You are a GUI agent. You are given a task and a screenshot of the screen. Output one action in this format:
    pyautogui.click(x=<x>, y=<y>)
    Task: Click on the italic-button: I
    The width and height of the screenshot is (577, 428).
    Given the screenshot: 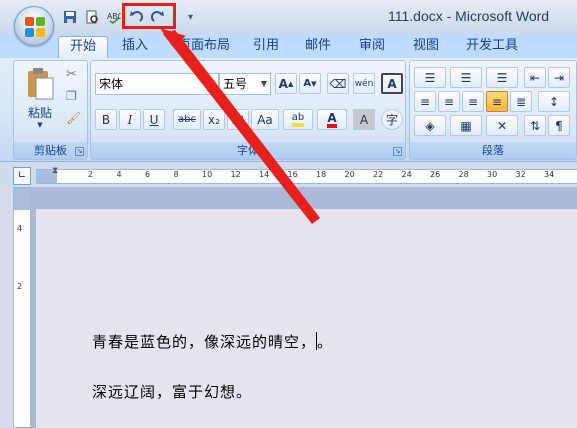 What is the action you would take?
    pyautogui.click(x=130, y=119)
    